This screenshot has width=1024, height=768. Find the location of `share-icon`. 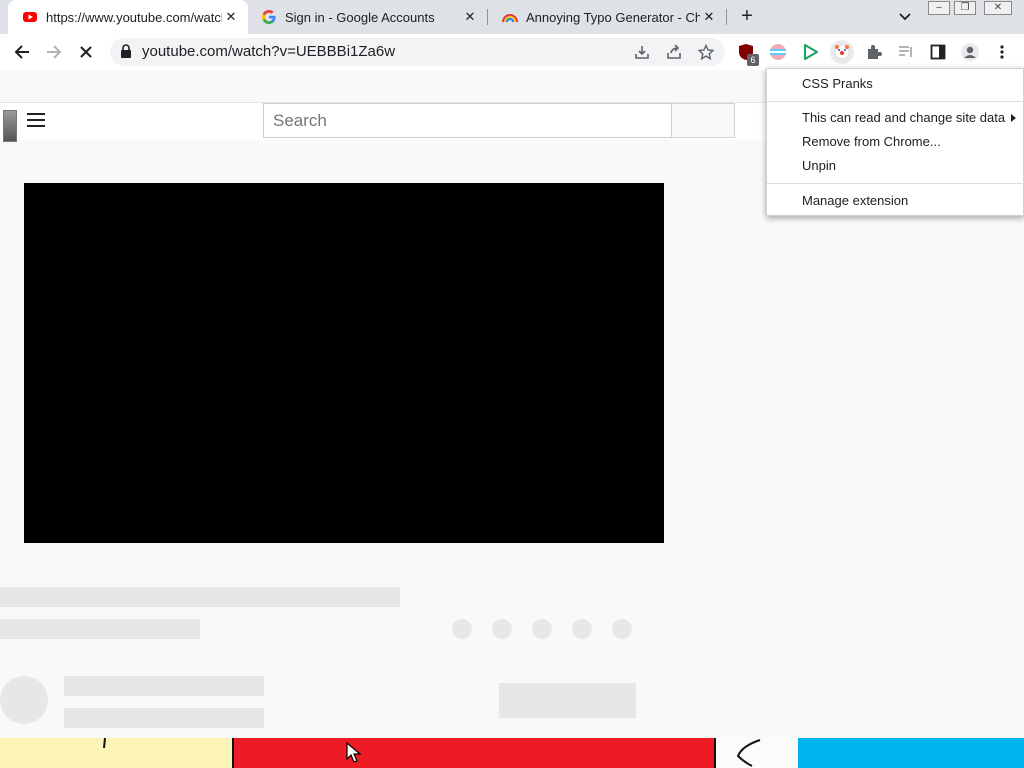

share-icon is located at coordinates (674, 52).